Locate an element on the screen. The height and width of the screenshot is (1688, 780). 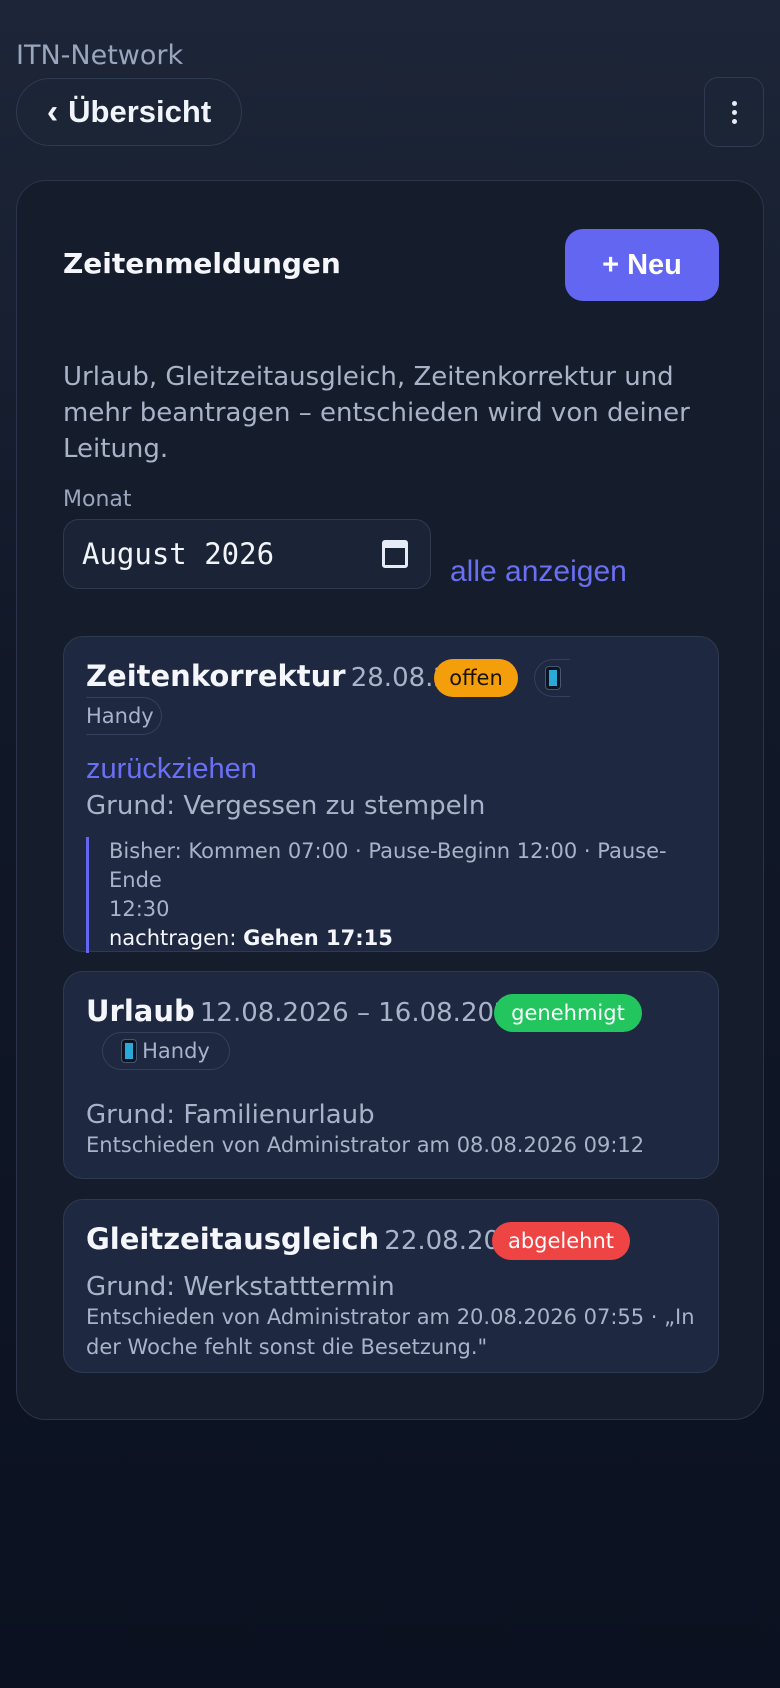
request-reason: Grund: Vergessen zu stempeln is located at coordinates (286, 806).